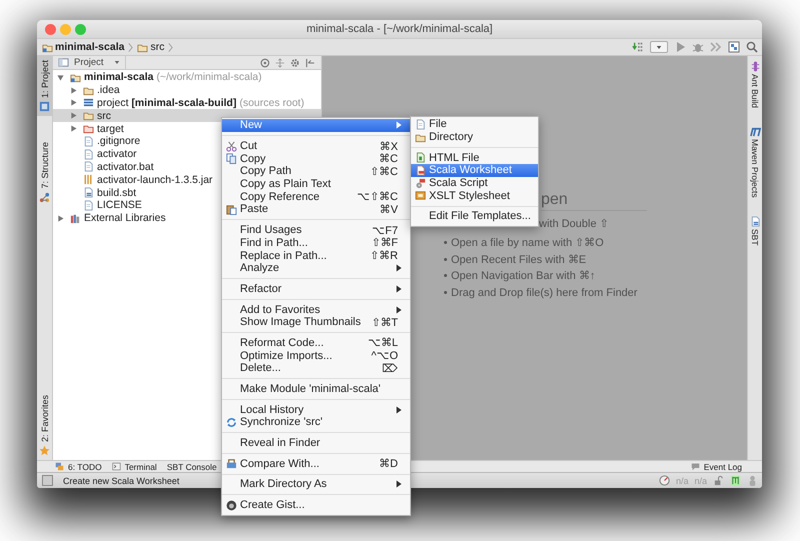 This screenshot has width=800, height=541. What do you see at coordinates (316, 484) in the screenshot?
I see `menu-item: Mark Directory As` at bounding box center [316, 484].